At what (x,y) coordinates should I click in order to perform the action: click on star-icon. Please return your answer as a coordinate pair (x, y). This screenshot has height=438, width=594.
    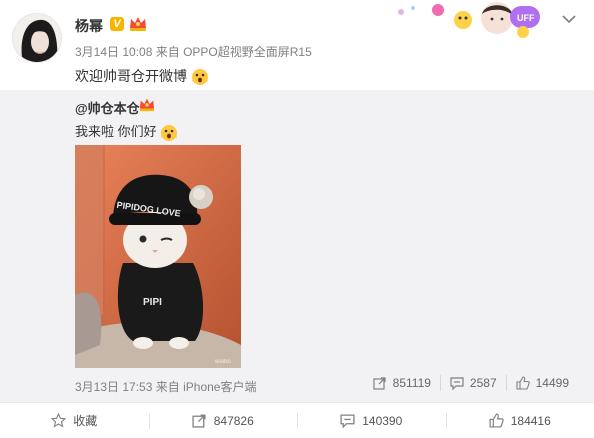
    Looking at the image, I should click on (59, 420).